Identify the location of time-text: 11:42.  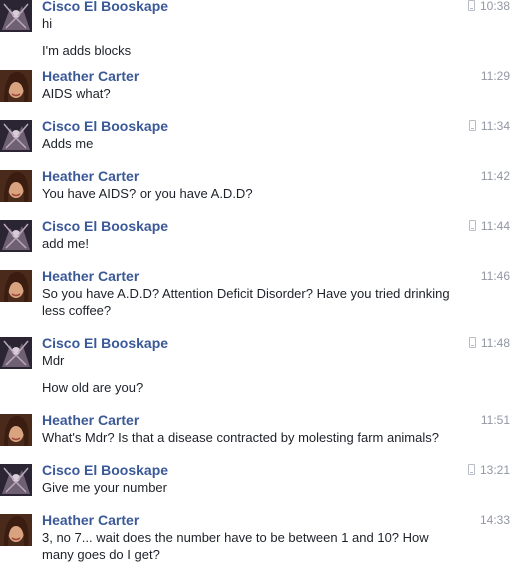
(495, 176).